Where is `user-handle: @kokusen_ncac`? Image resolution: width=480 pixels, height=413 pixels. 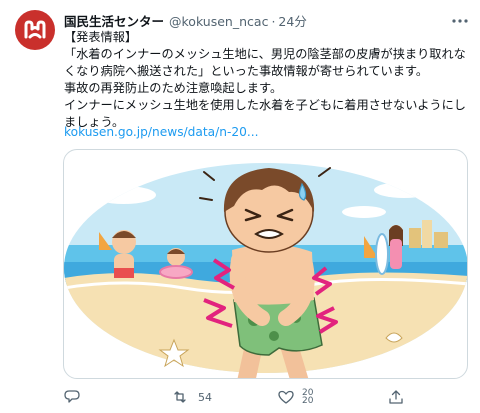 user-handle: @kokusen_ncac is located at coordinates (218, 21).